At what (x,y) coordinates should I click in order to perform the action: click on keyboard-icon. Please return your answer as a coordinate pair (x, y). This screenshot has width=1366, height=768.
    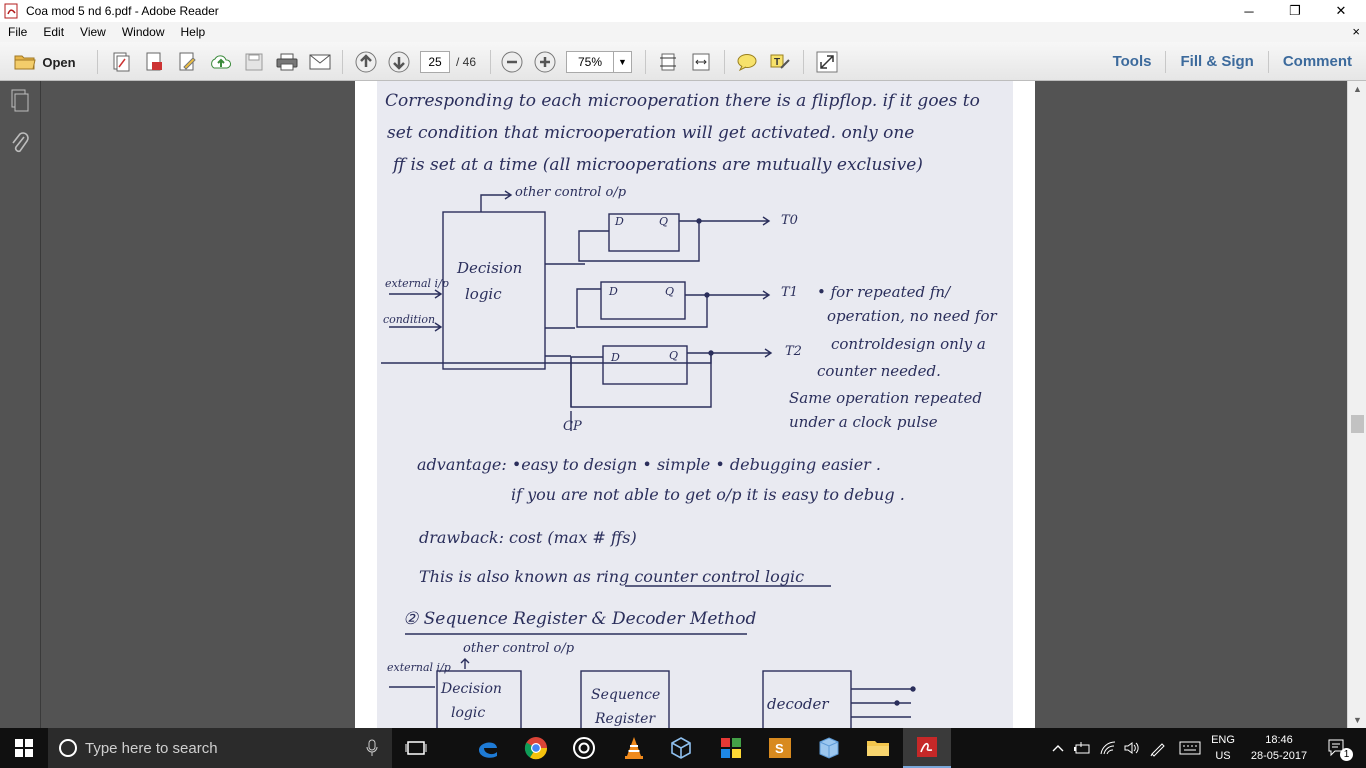
    Looking at the image, I should click on (1190, 748).